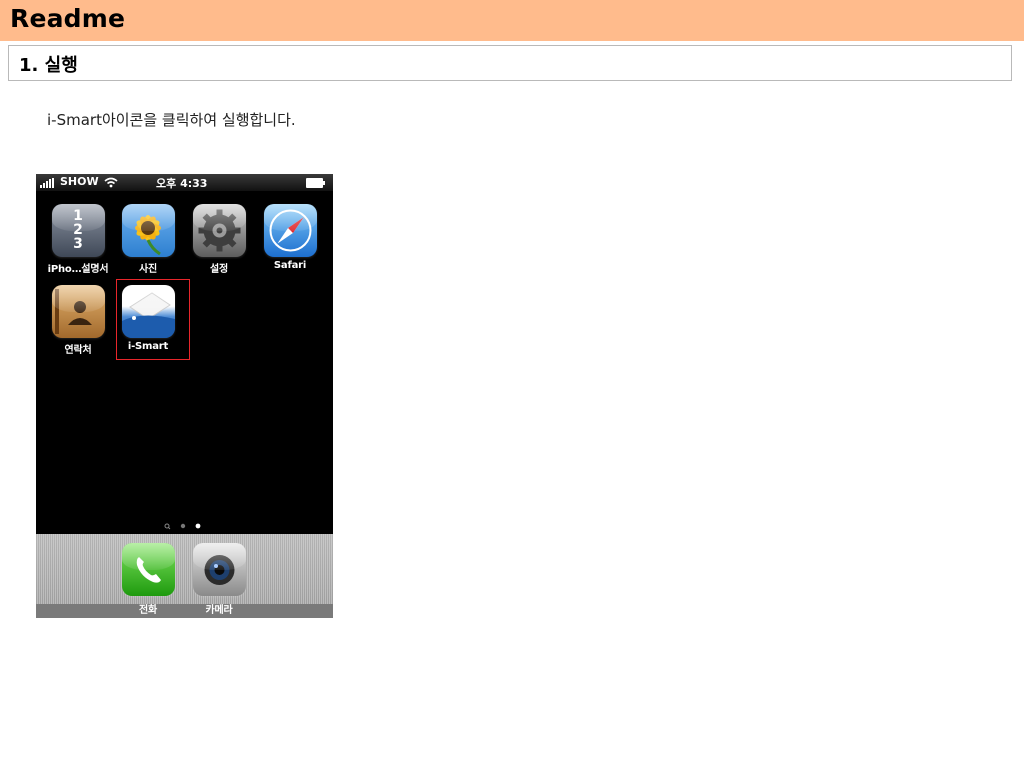  What do you see at coordinates (153, 319) in the screenshot?
I see `highlight-box` at bounding box center [153, 319].